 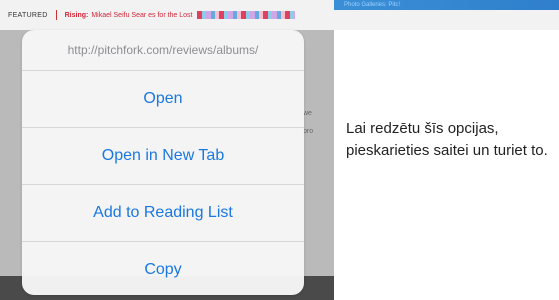 I want to click on copy-button: Copy, so click(x=163, y=268).